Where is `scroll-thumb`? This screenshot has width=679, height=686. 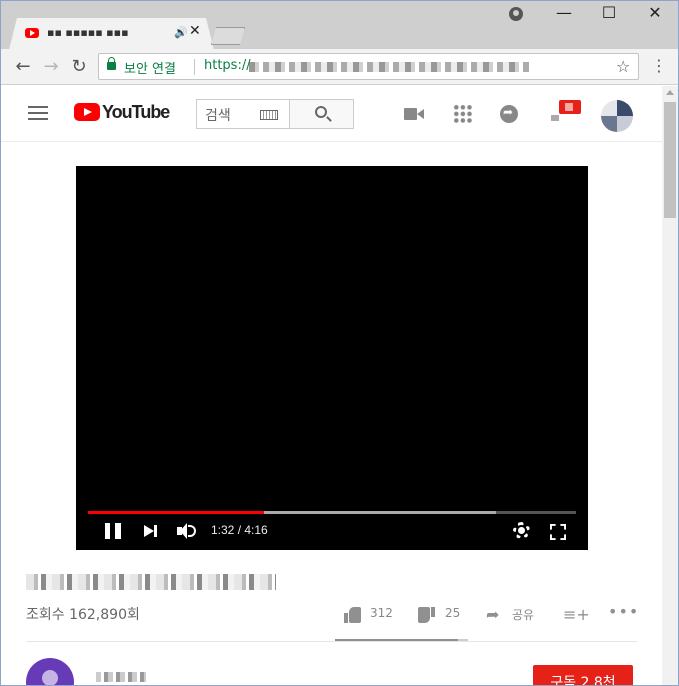 scroll-thumb is located at coordinates (670, 160).